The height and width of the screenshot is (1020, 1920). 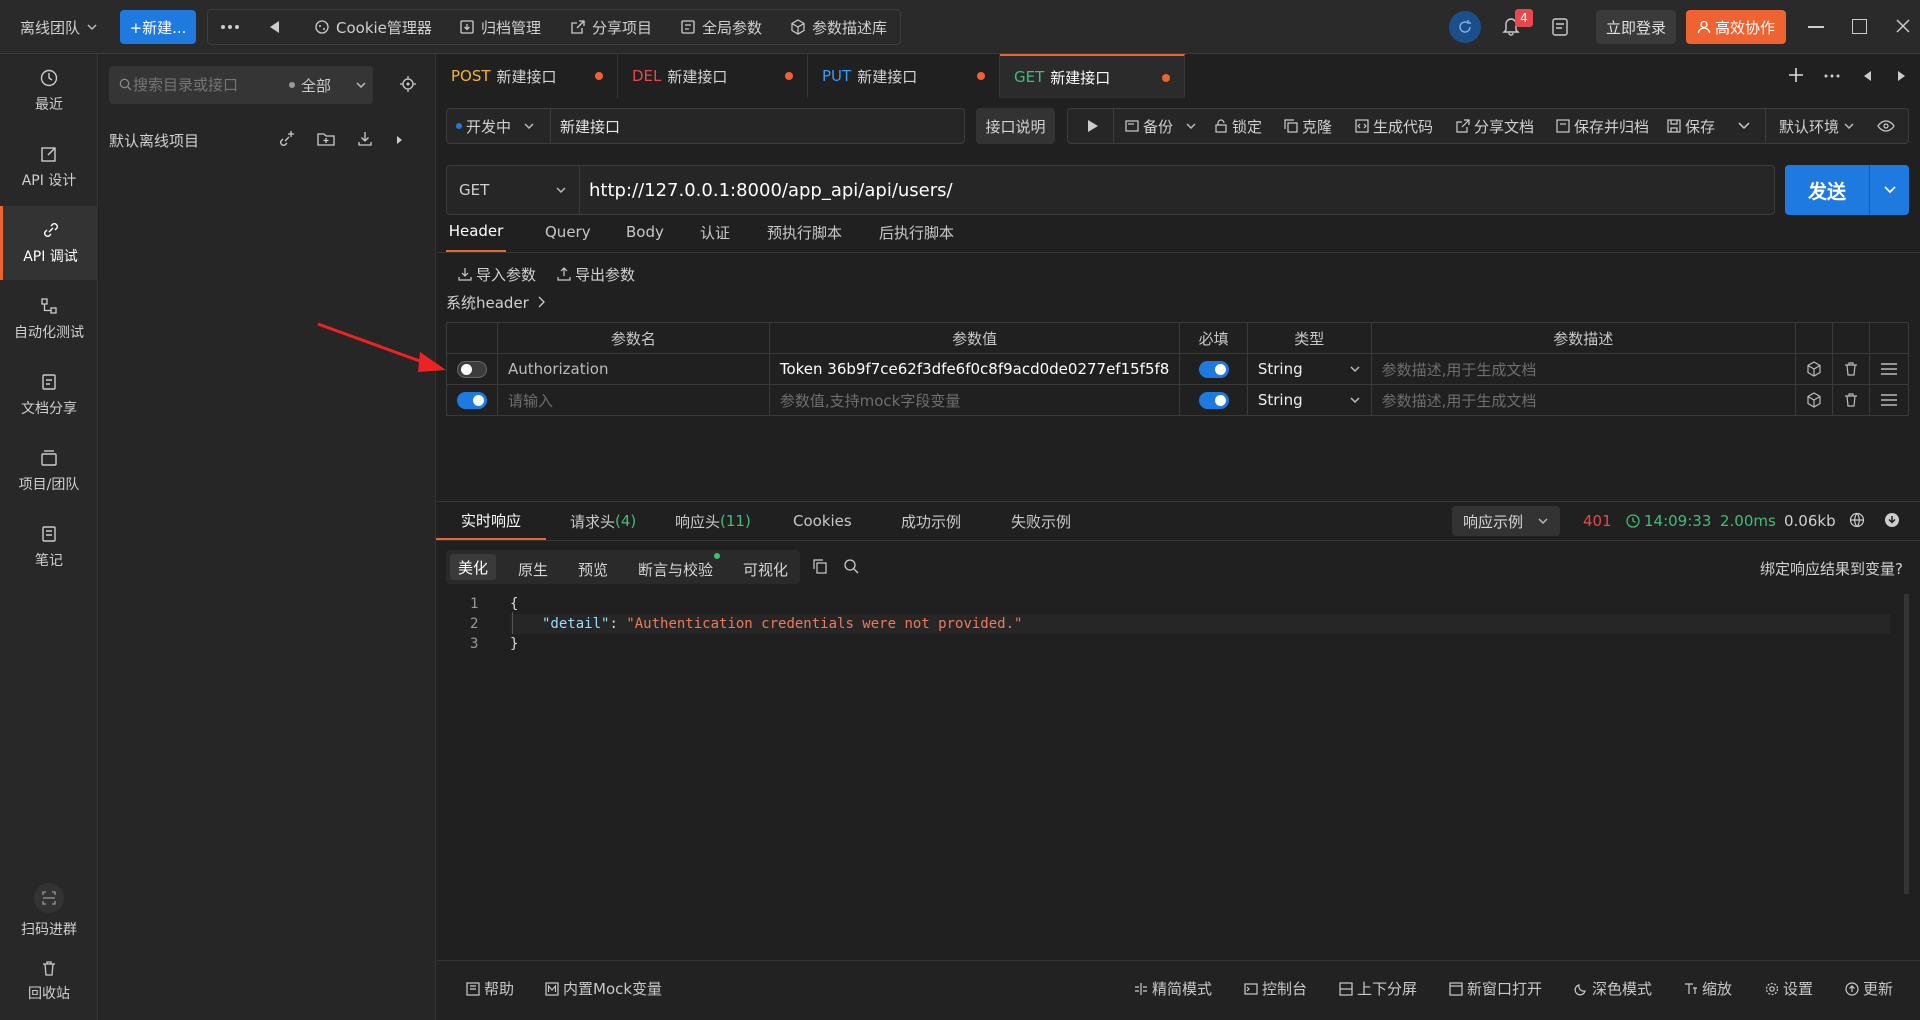 I want to click on collapse-left-icon, so click(x=274, y=27).